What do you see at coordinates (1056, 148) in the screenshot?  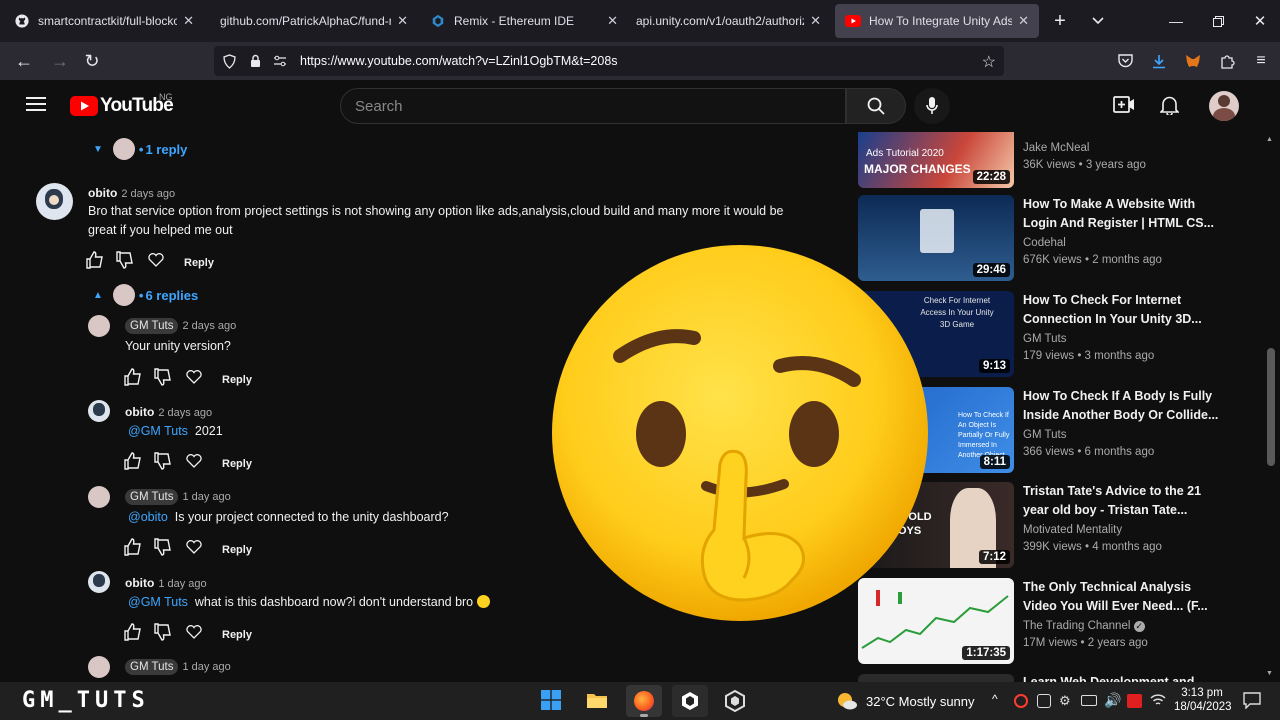 I see `video-channel: Jake McNeal` at bounding box center [1056, 148].